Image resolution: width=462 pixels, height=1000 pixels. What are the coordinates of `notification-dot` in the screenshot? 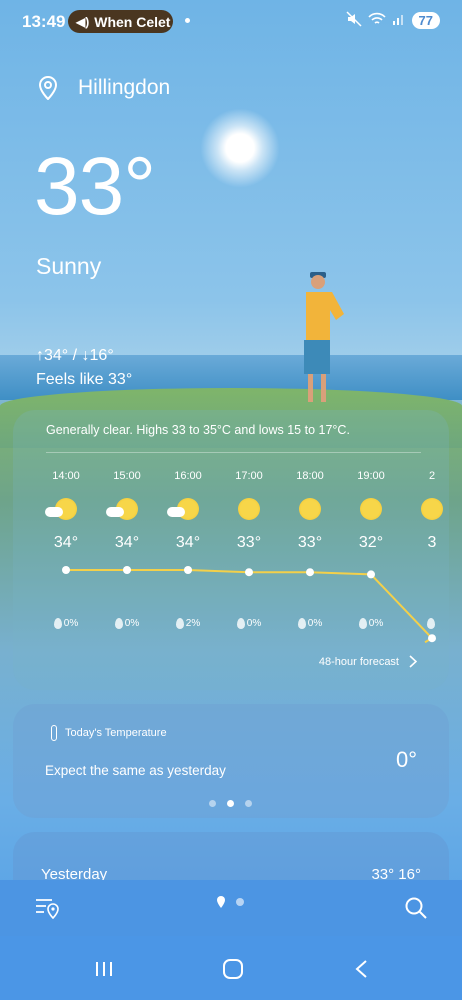 It's located at (187, 20).